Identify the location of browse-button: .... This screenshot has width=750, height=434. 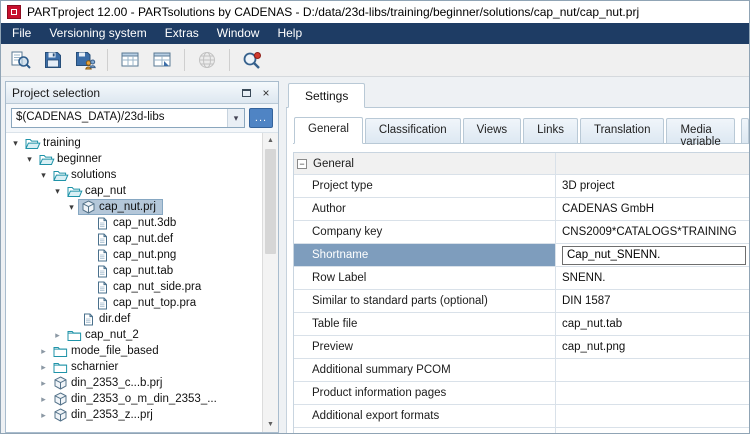
(261, 118).